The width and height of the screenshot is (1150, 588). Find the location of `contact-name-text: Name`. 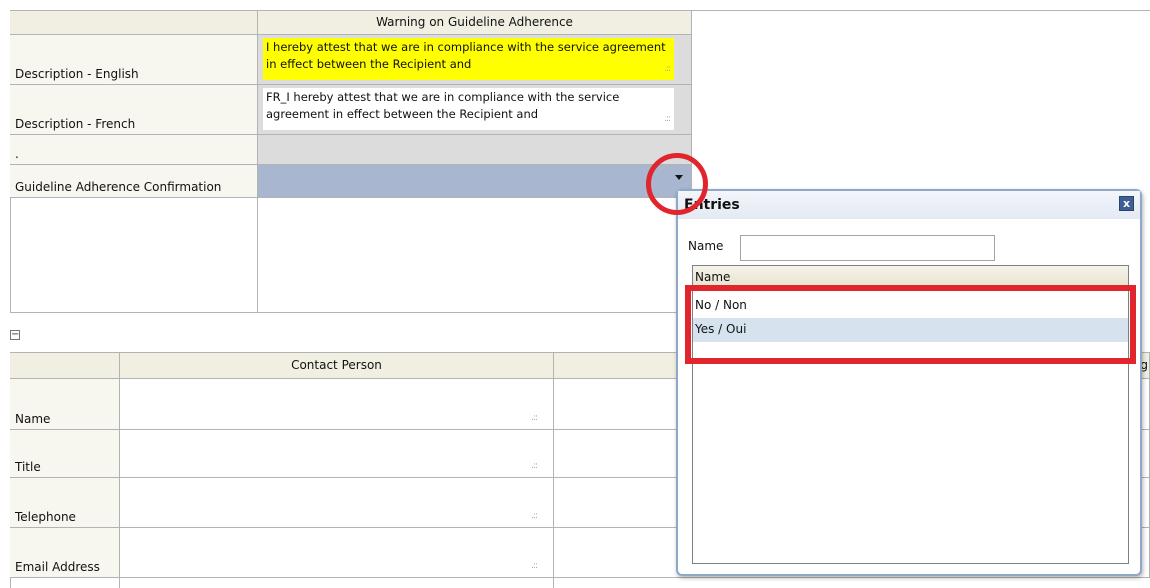

contact-name-text: Name is located at coordinates (33, 419).